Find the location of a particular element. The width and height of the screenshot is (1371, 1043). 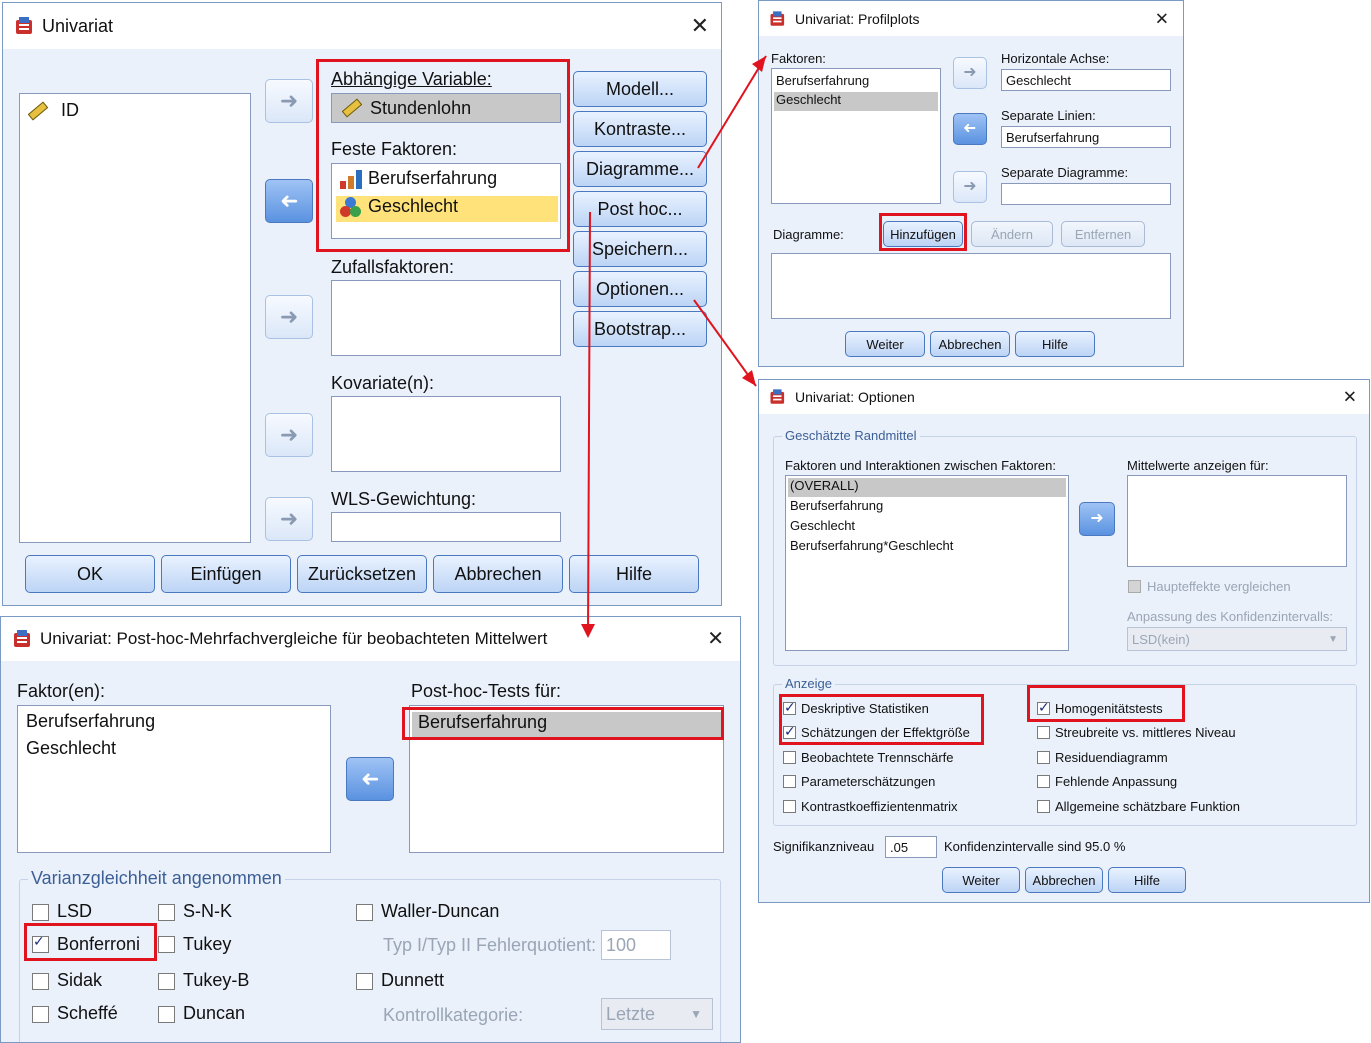

list-item: Berufserfahrung*Geschlecht is located at coordinates (871, 545).